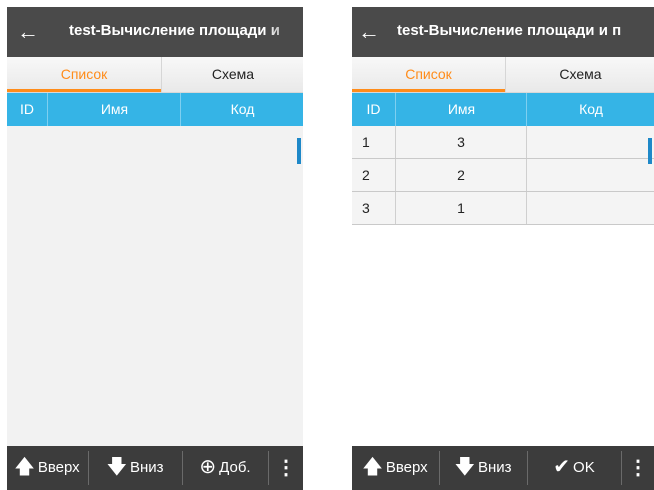 This screenshot has height=490, width=654. I want to click on bottom-toolbar: 🡅 Вверх 🡇 Вниз ⊕ Доб. ⋮, so click(155, 468).